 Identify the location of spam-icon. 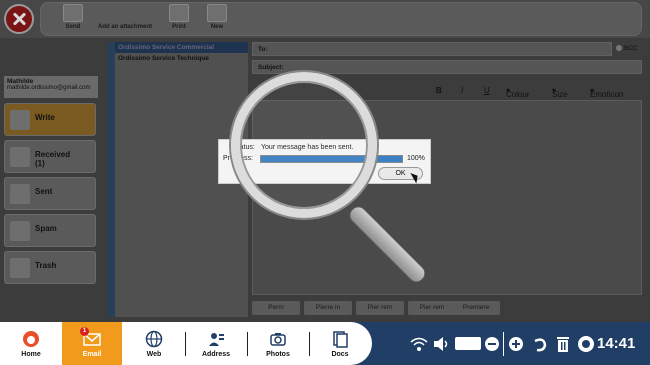
(20, 231).